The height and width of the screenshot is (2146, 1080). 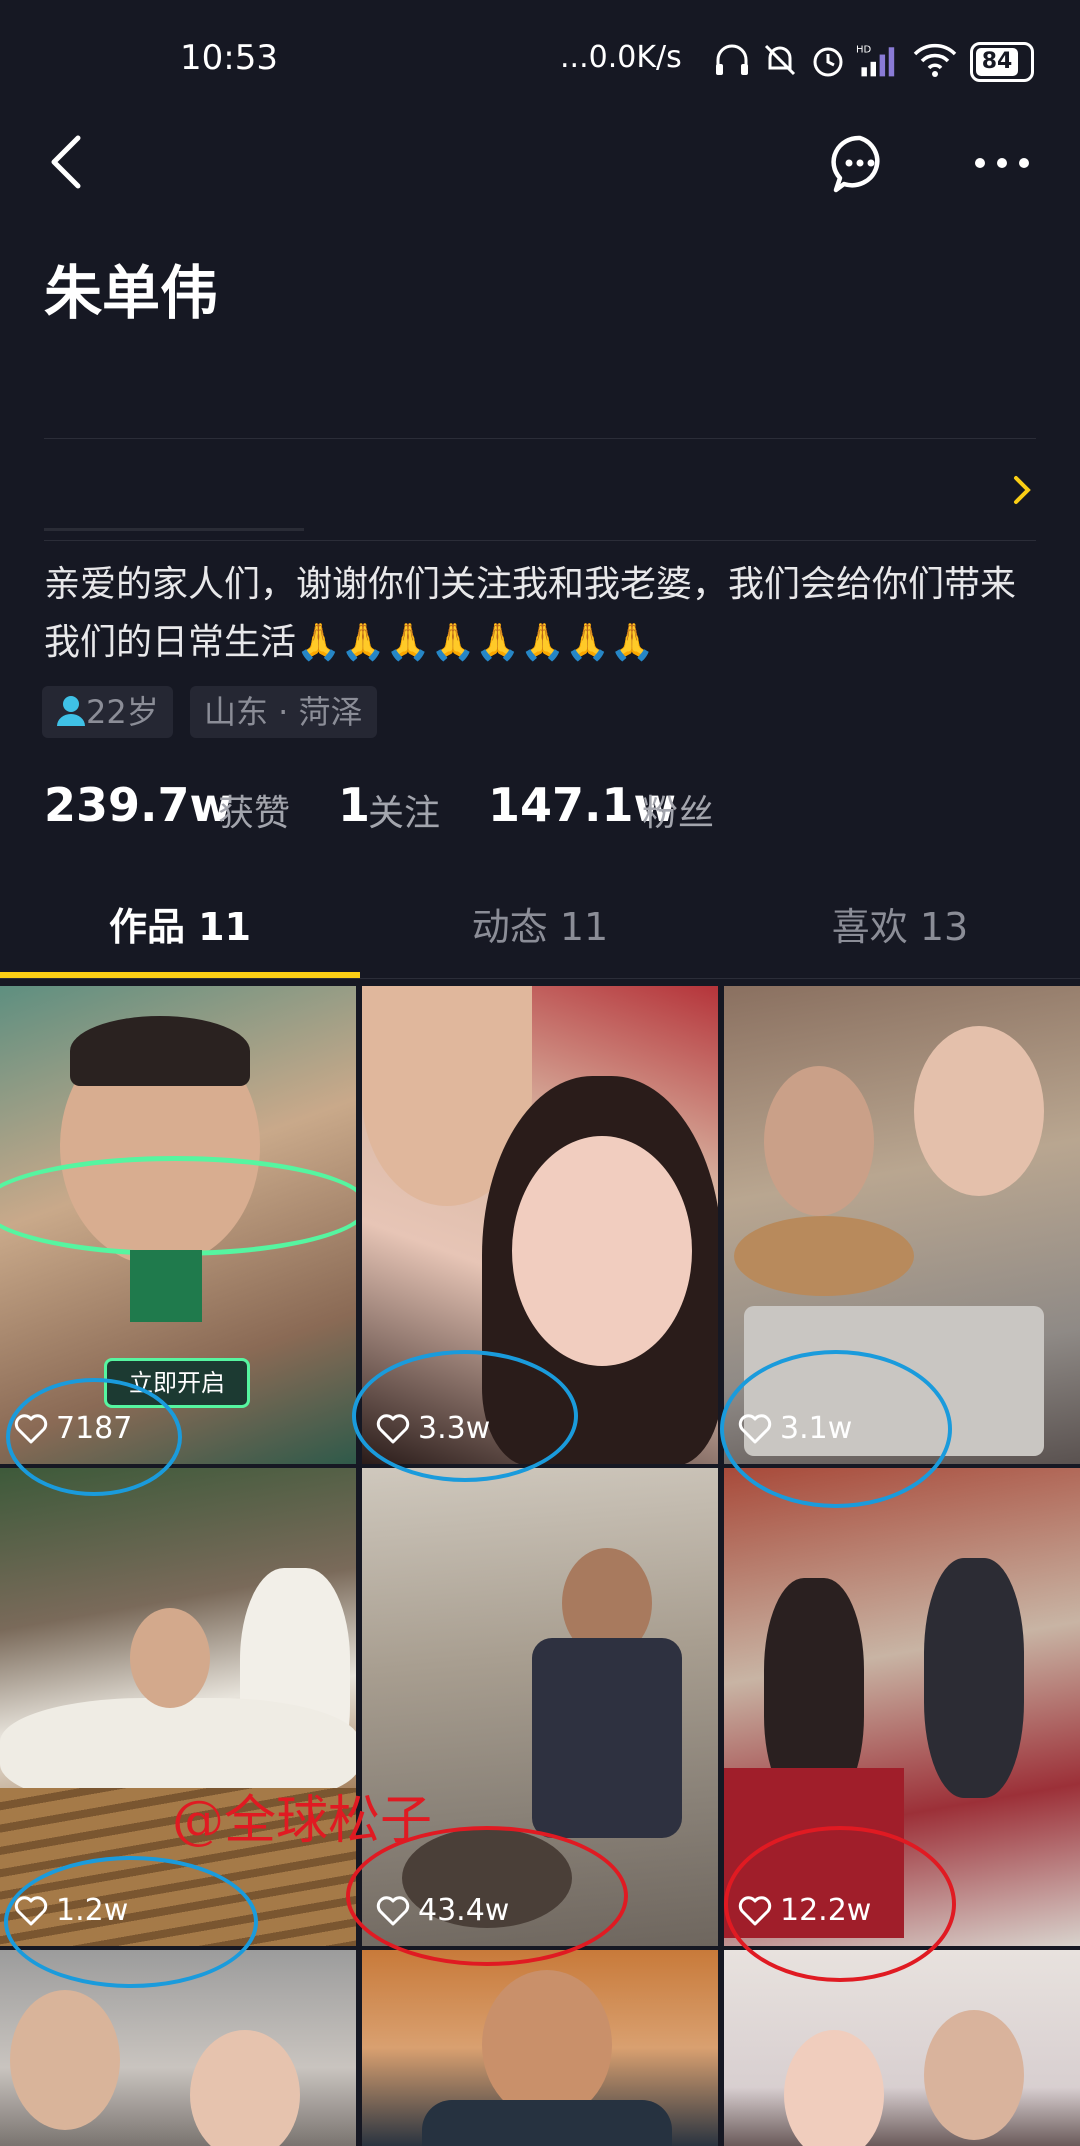 What do you see at coordinates (138, 805) in the screenshot?
I see `likes-count: 239.7w` at bounding box center [138, 805].